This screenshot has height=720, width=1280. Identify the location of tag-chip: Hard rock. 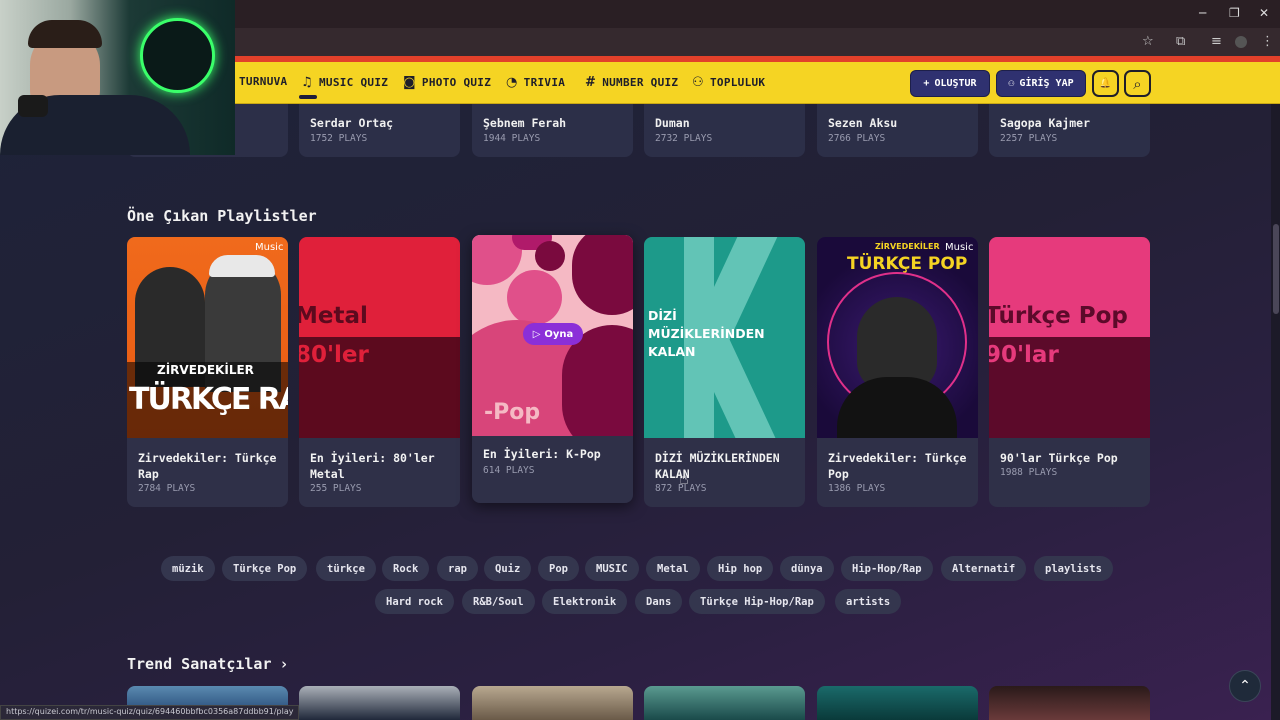
(414, 601).